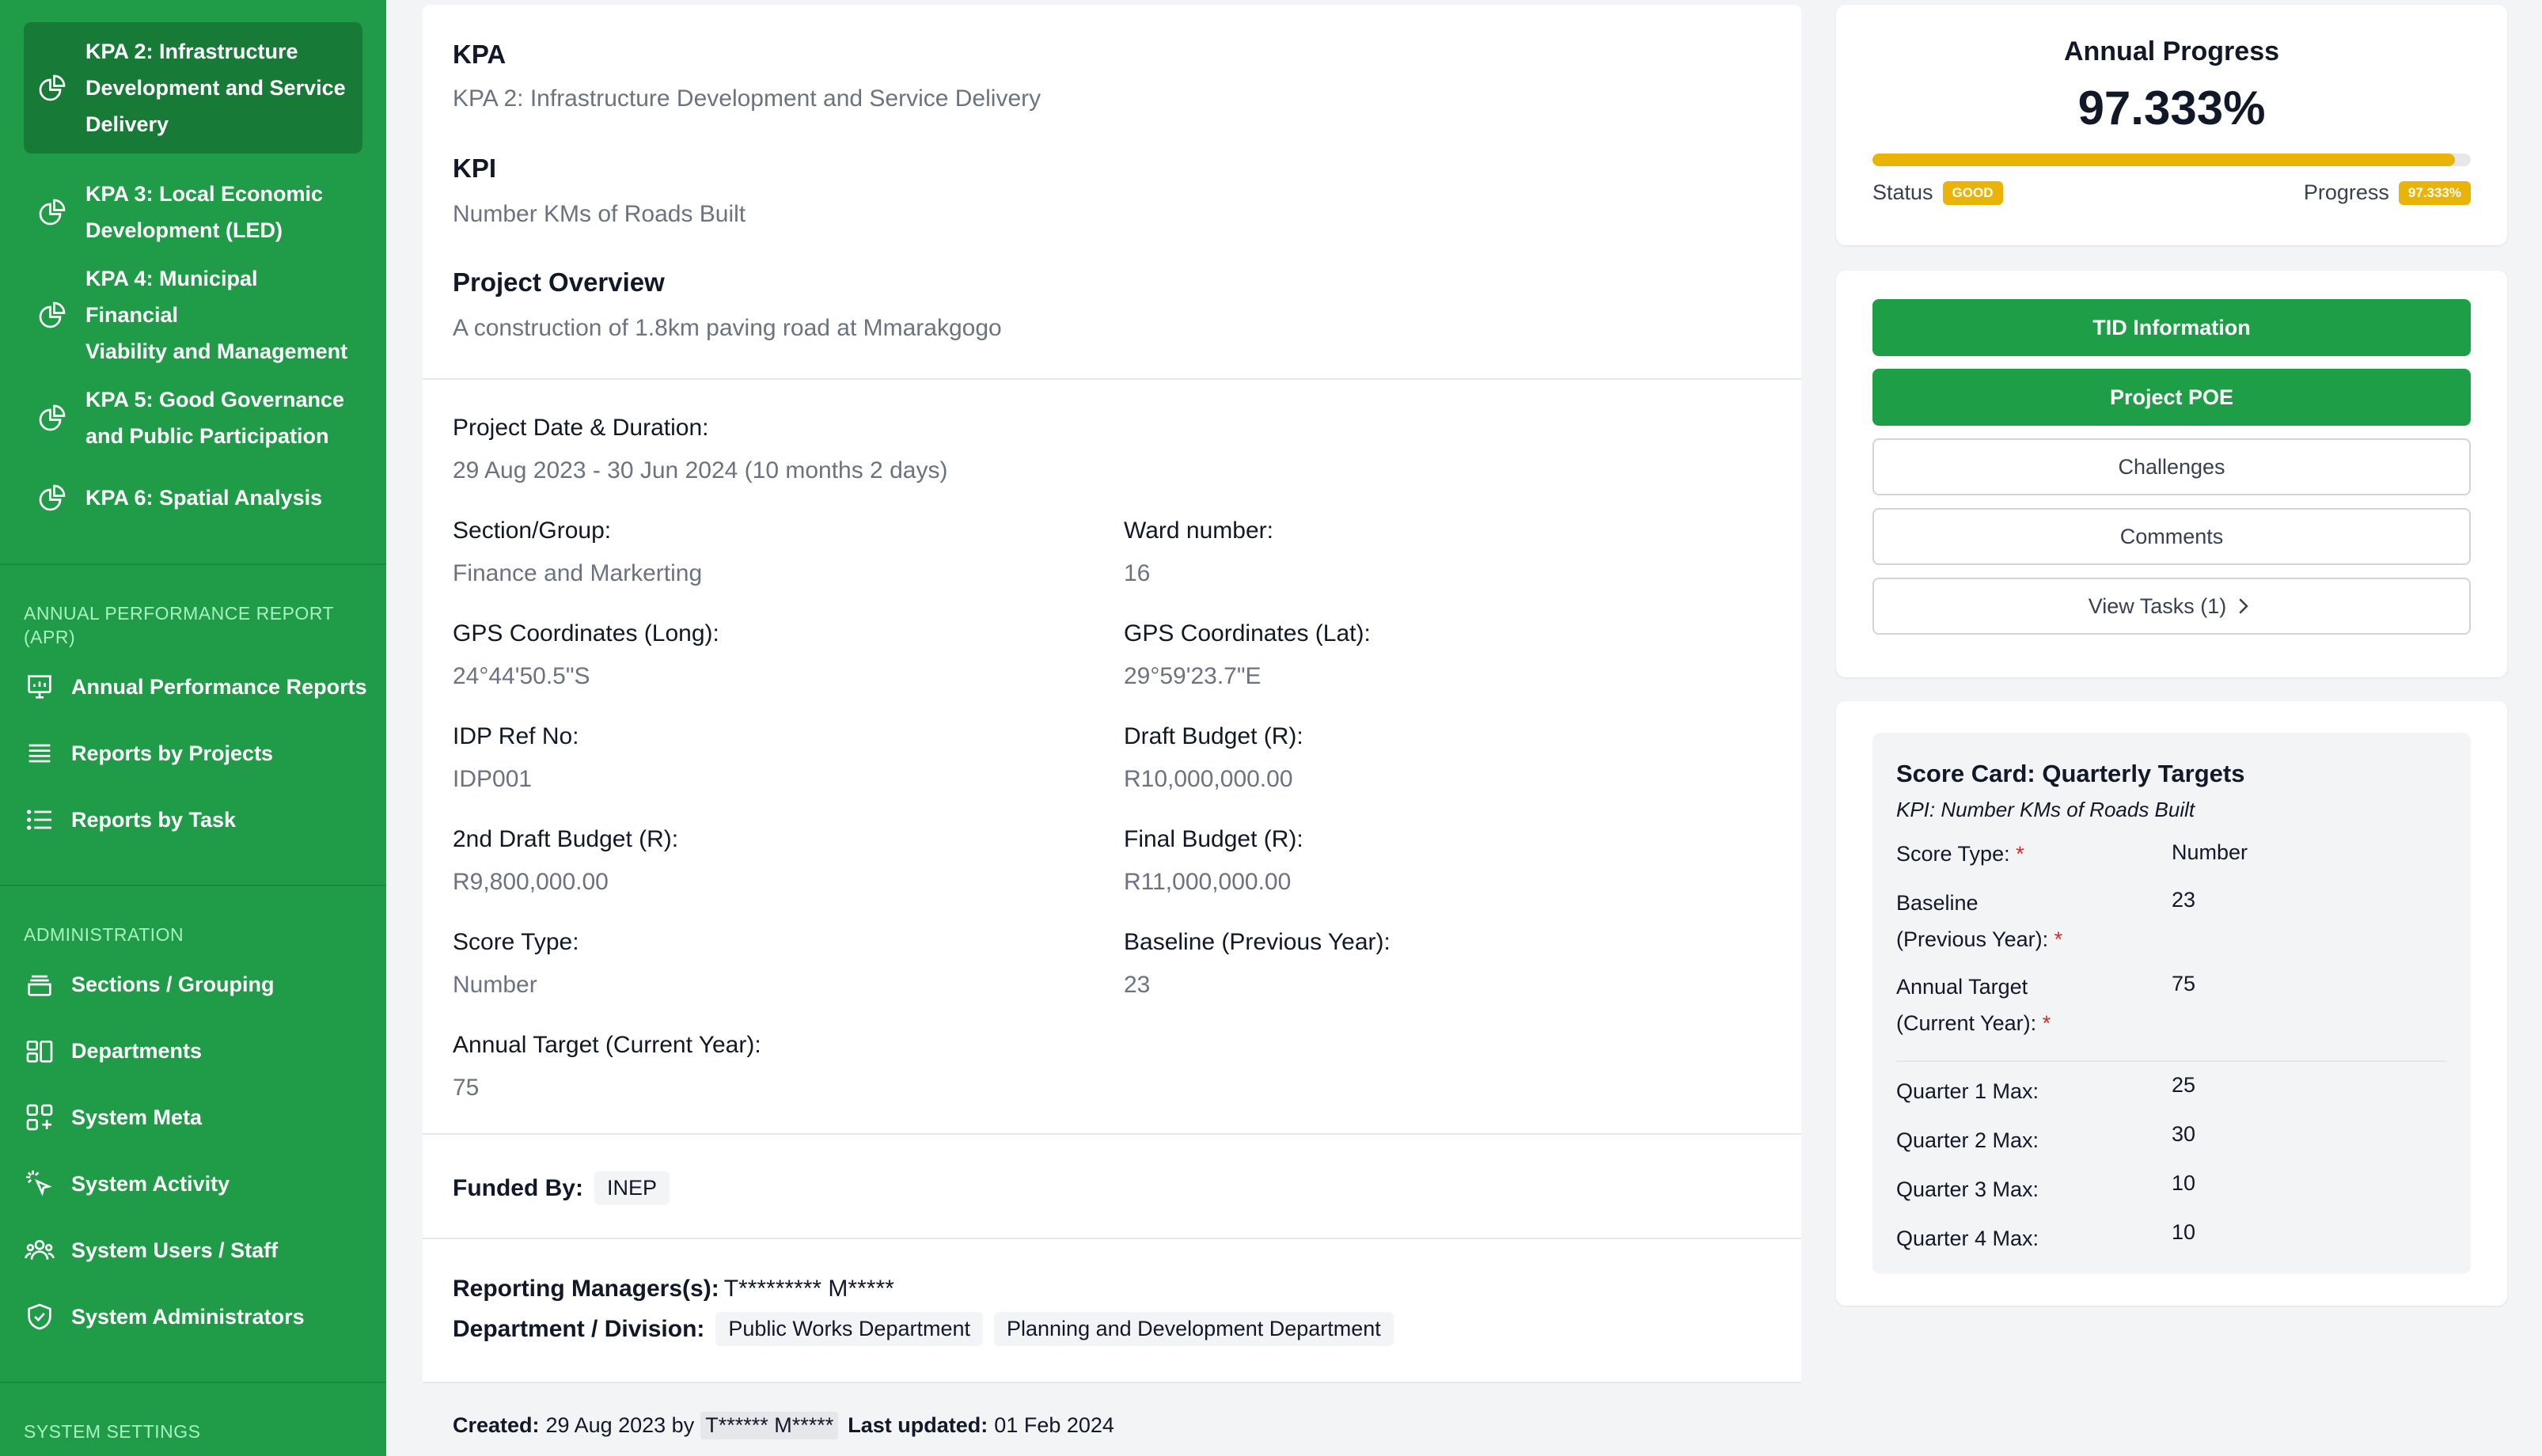 The height and width of the screenshot is (1456, 2542). I want to click on baseline-label: Baseline (Previous Year): *, so click(1980, 921).